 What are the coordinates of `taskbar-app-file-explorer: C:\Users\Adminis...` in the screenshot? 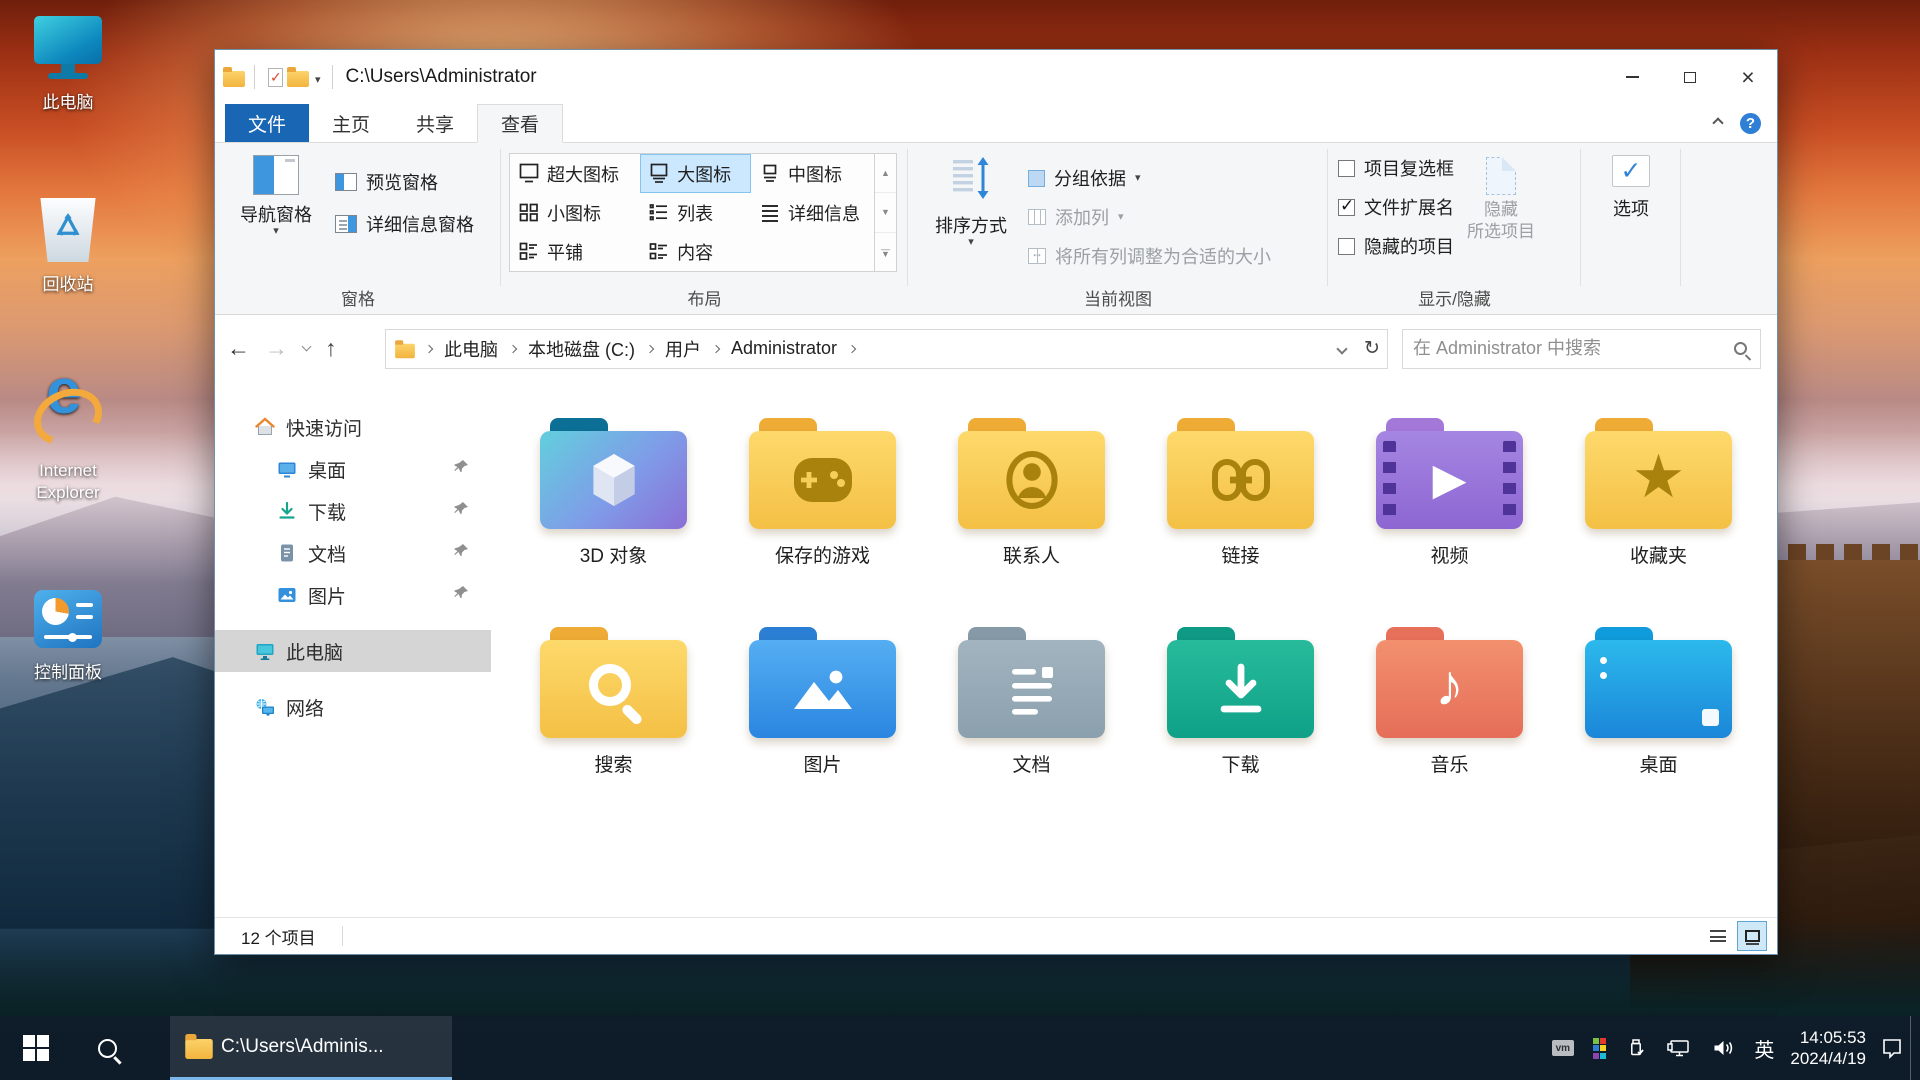 It's located at (311, 1048).